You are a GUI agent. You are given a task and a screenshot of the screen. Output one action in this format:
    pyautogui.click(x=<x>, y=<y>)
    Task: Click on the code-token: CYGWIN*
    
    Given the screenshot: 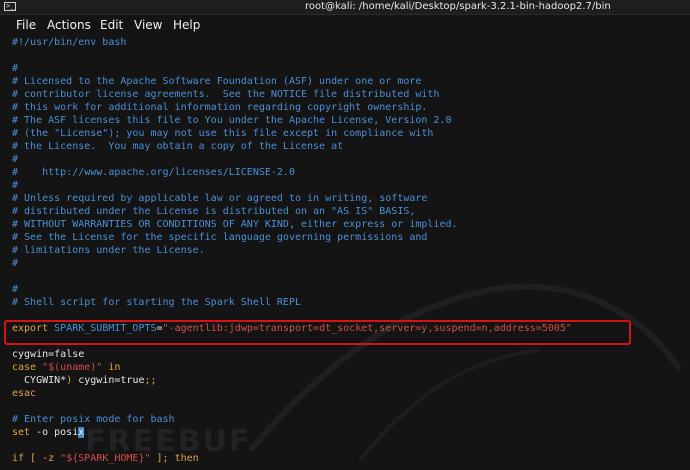 What is the action you would take?
    pyautogui.click(x=39, y=380)
    